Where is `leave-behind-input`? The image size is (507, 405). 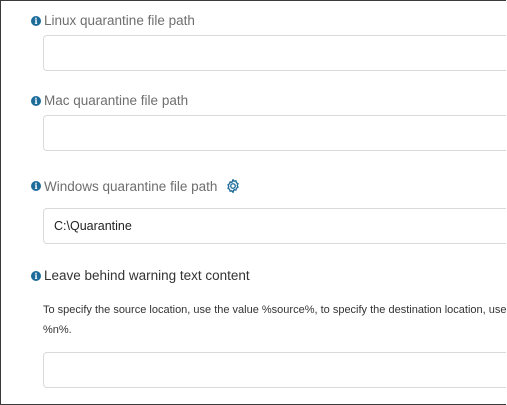
leave-behind-input is located at coordinates (274, 370).